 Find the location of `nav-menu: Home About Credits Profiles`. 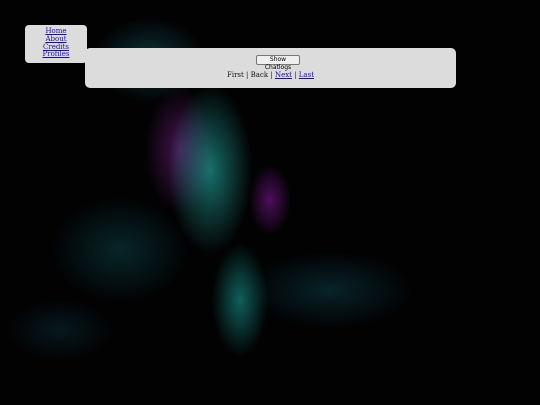

nav-menu: Home About Credits Profiles is located at coordinates (56, 44).